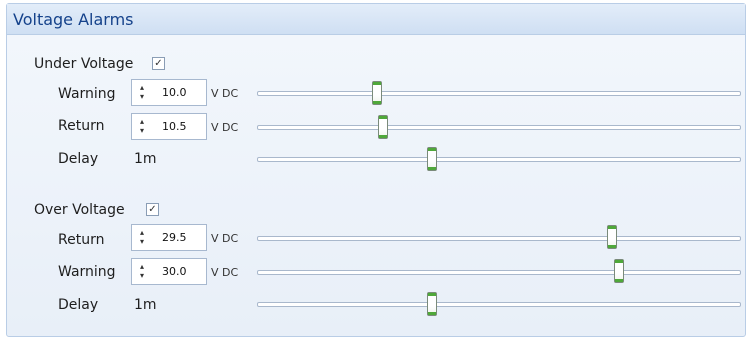  What do you see at coordinates (619, 271) in the screenshot?
I see `over-warning-slider-thumb` at bounding box center [619, 271].